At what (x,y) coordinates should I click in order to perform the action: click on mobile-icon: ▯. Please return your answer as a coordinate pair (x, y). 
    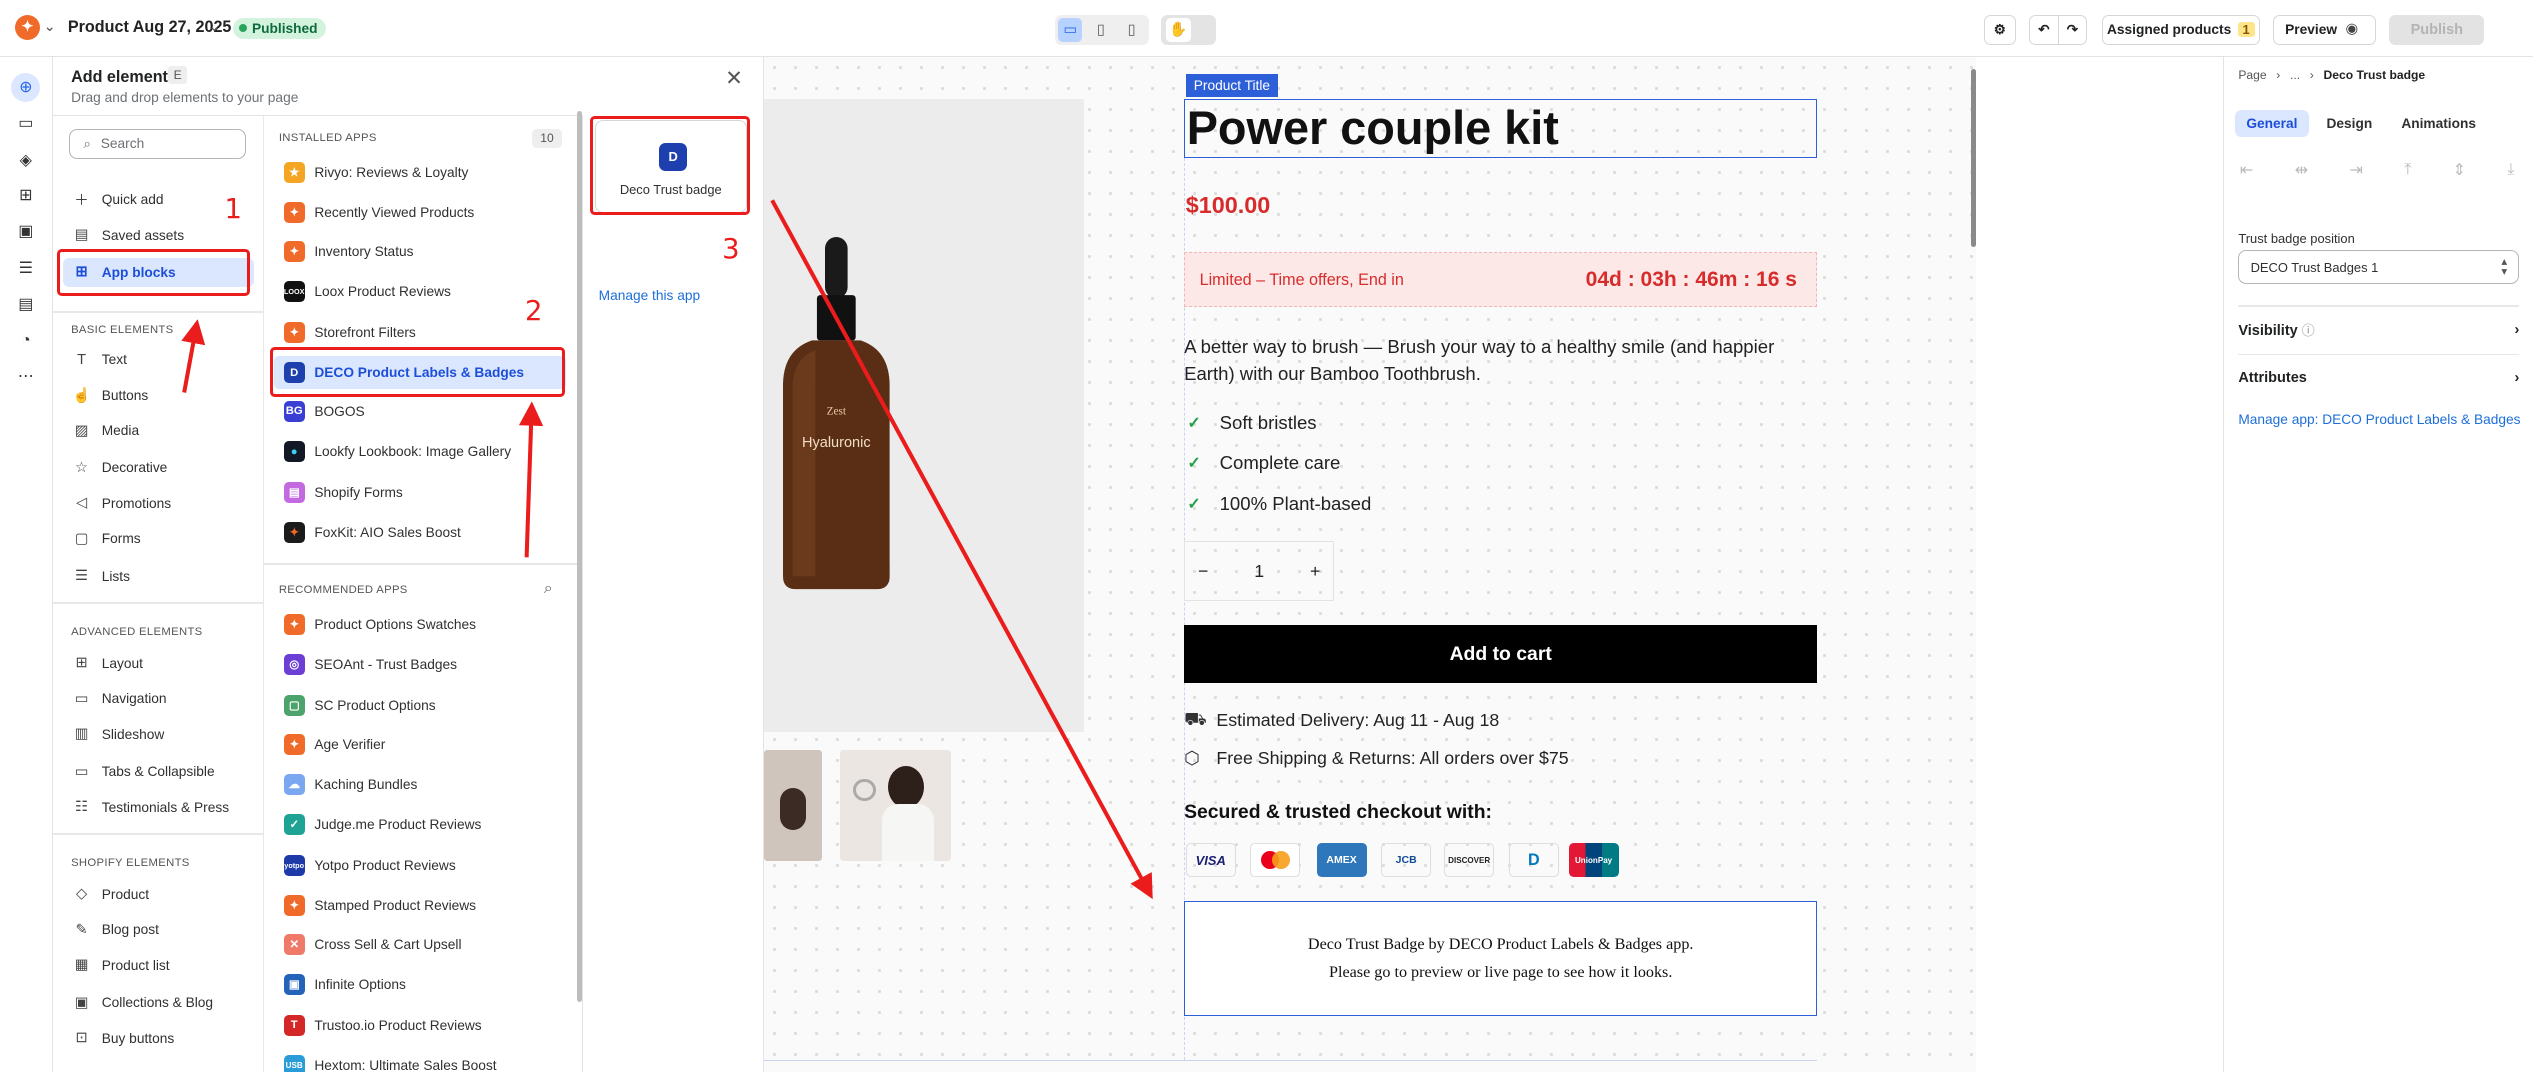
    Looking at the image, I should click on (1131, 30).